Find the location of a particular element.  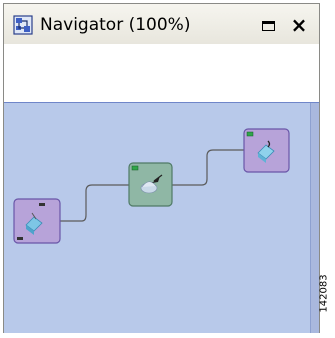

maximize-icon is located at coordinates (268, 26).